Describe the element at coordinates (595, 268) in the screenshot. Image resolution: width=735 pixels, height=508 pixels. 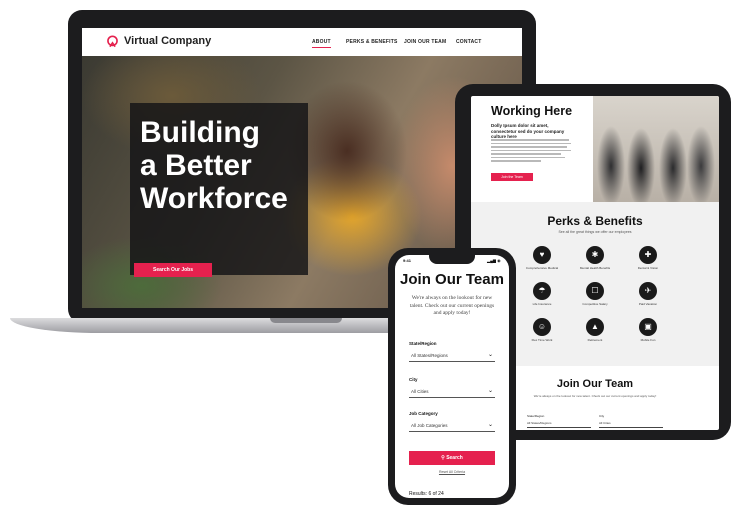
I see `perk-label: Mental Health Benefits` at that location.